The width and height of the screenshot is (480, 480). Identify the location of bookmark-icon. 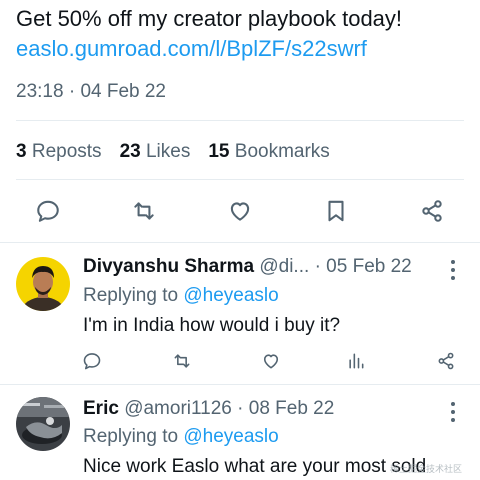
(336, 211).